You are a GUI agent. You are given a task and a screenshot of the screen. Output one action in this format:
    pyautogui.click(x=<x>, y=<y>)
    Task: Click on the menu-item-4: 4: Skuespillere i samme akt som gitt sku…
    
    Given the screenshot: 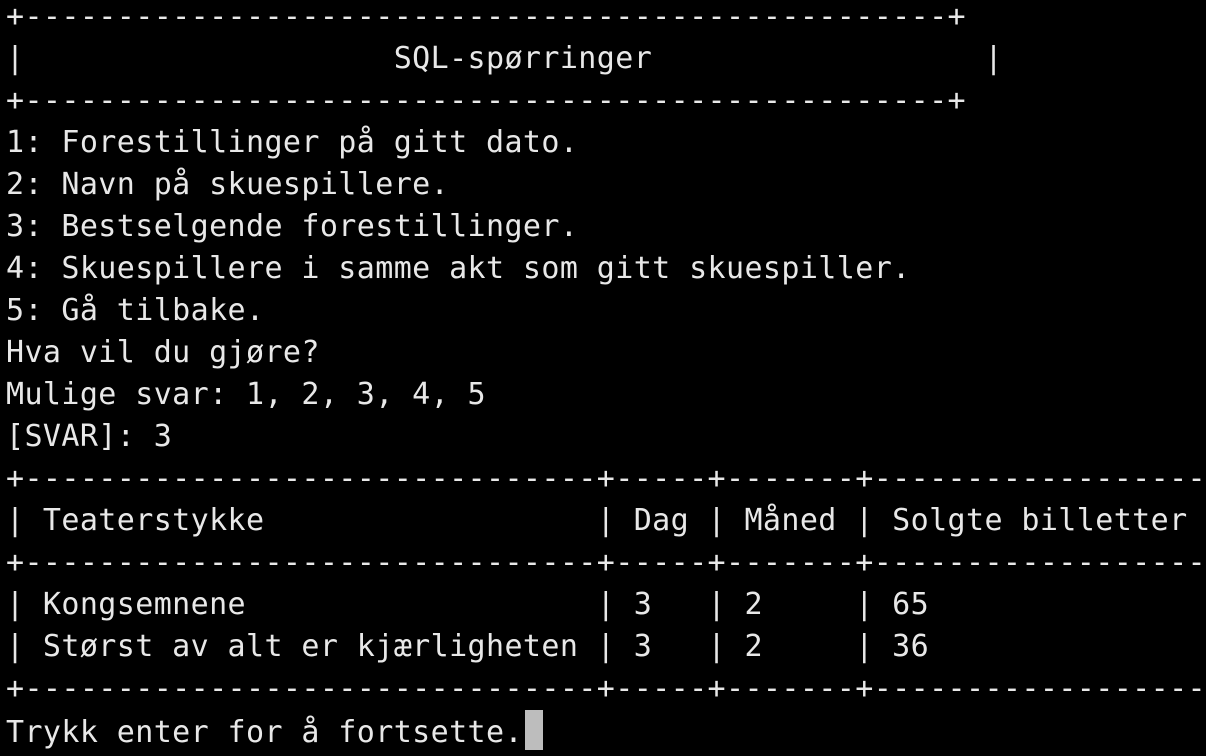 What is the action you would take?
    pyautogui.click(x=458, y=268)
    